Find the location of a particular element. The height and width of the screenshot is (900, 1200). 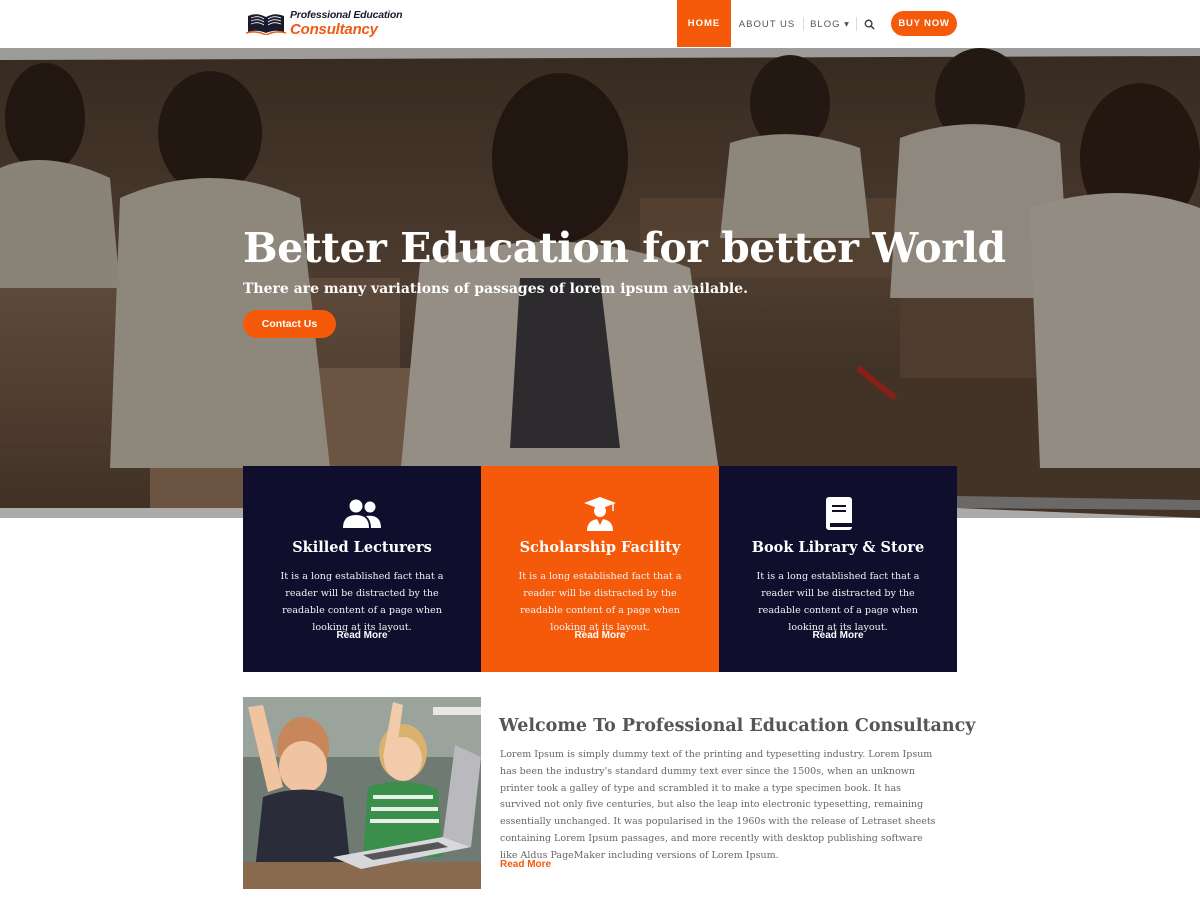

hero-title: Better Education for better World is located at coordinates (624, 248).